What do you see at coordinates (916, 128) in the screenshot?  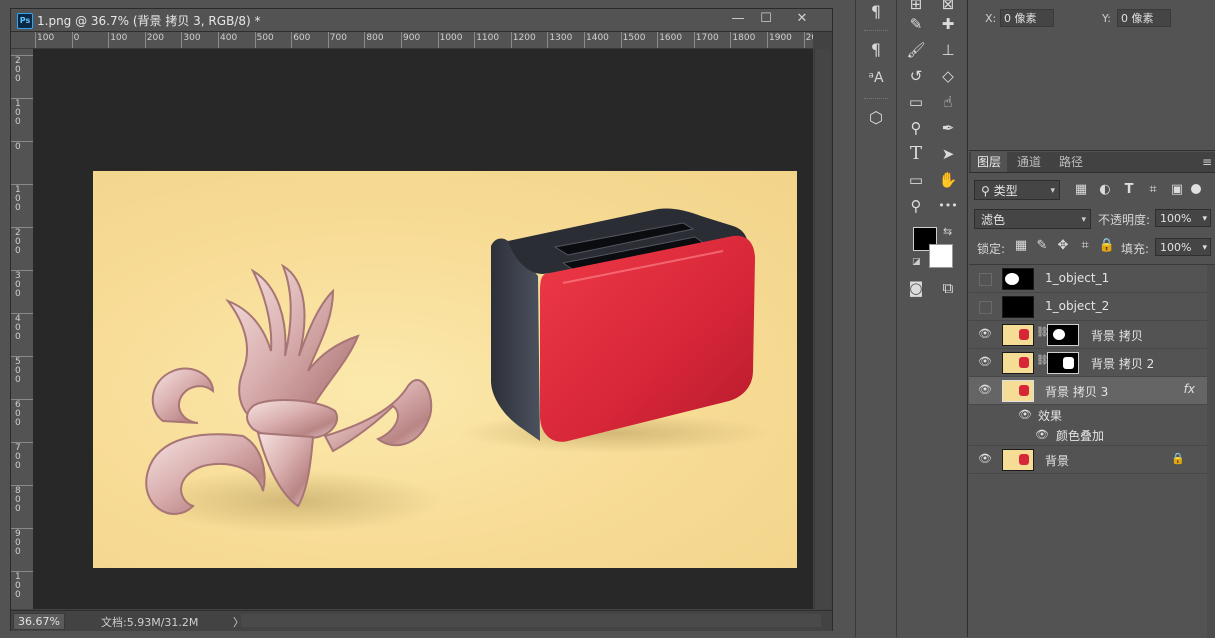 I see `dodge-icon: ⚲` at bounding box center [916, 128].